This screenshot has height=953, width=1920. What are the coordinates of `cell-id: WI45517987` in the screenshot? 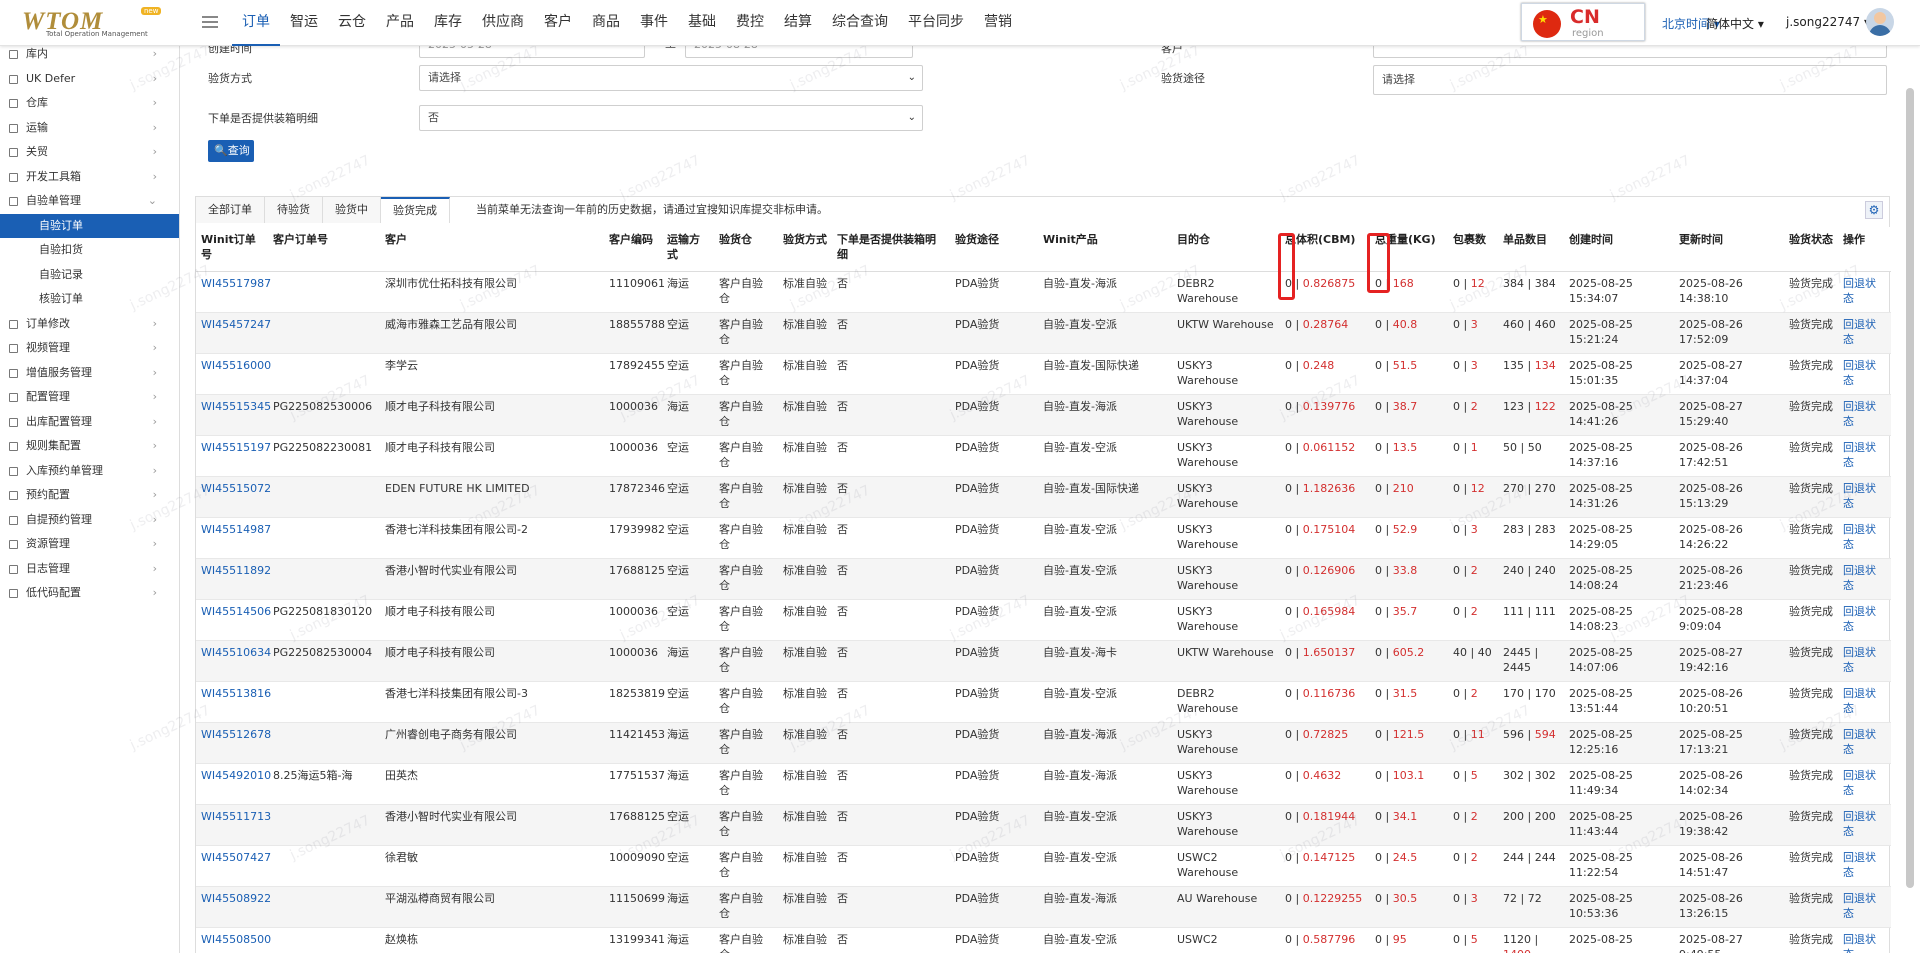 It's located at (233, 292).